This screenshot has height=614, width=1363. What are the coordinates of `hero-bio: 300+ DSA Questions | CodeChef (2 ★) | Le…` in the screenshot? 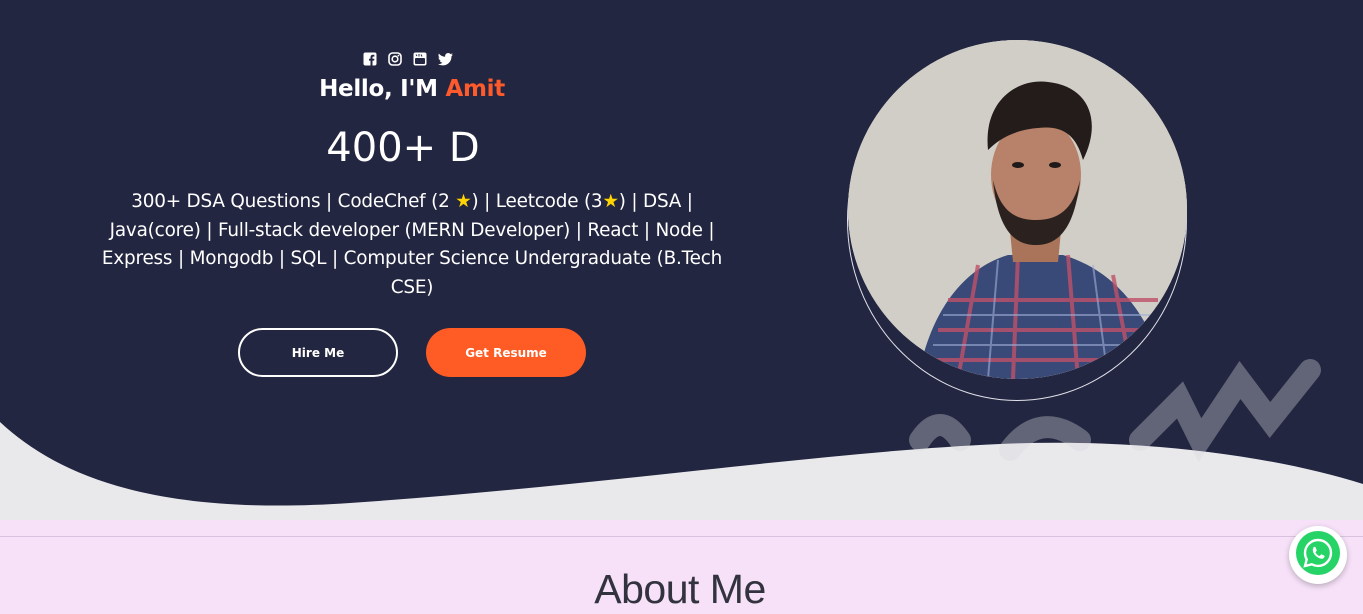 It's located at (412, 245).